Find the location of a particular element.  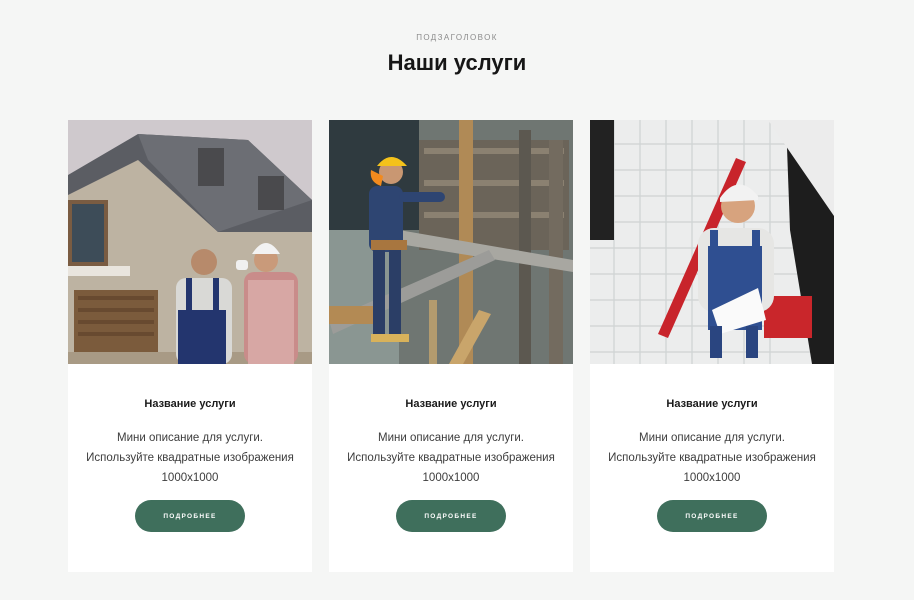

construction-worker-illustration is located at coordinates (451, 242).